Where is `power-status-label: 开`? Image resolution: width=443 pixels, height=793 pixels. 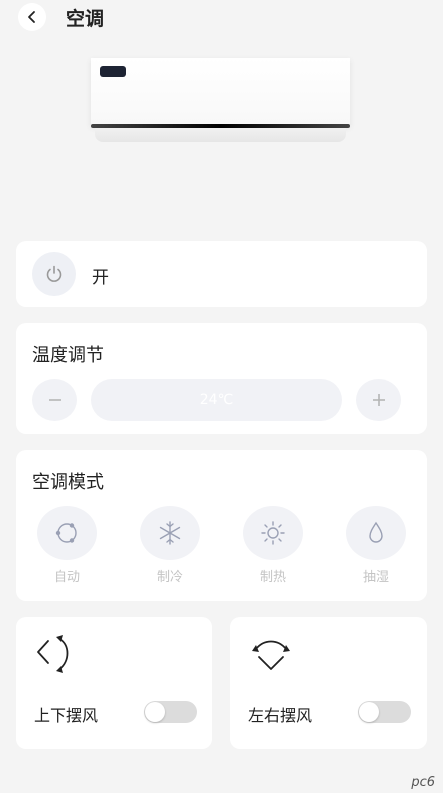 power-status-label: 开 is located at coordinates (100, 278).